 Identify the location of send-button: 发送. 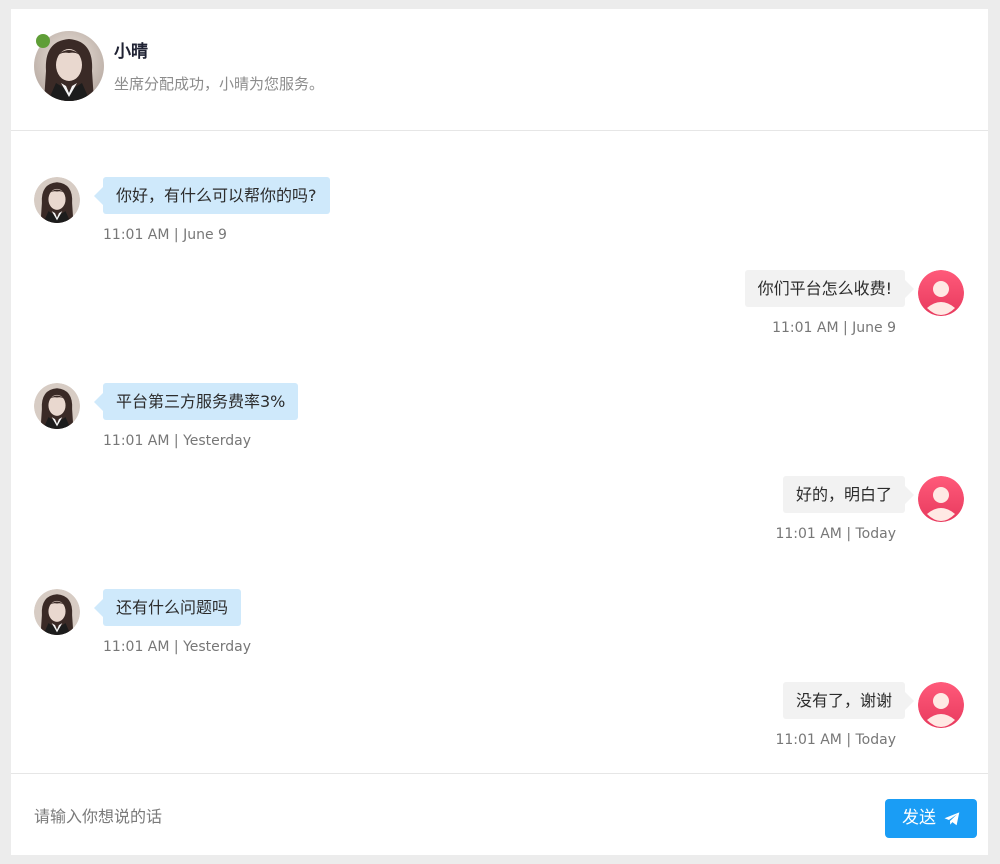
(931, 818).